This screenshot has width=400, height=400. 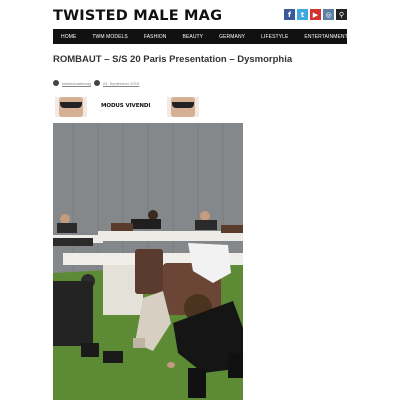 I want to click on banner-brand: MODUS VIVENDI, so click(x=126, y=106).